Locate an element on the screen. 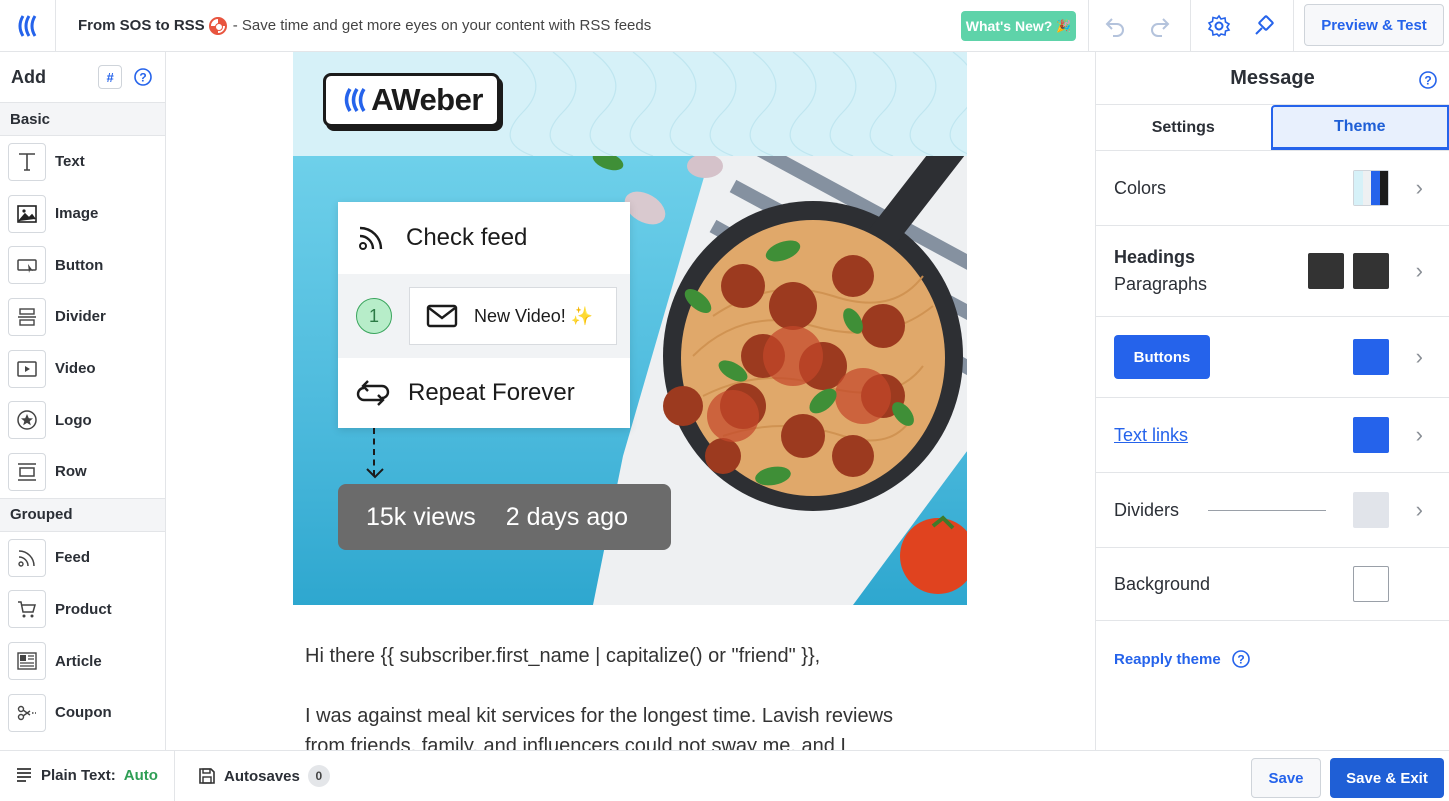  reapply-theme-label: Reapply theme is located at coordinates (1167, 659).